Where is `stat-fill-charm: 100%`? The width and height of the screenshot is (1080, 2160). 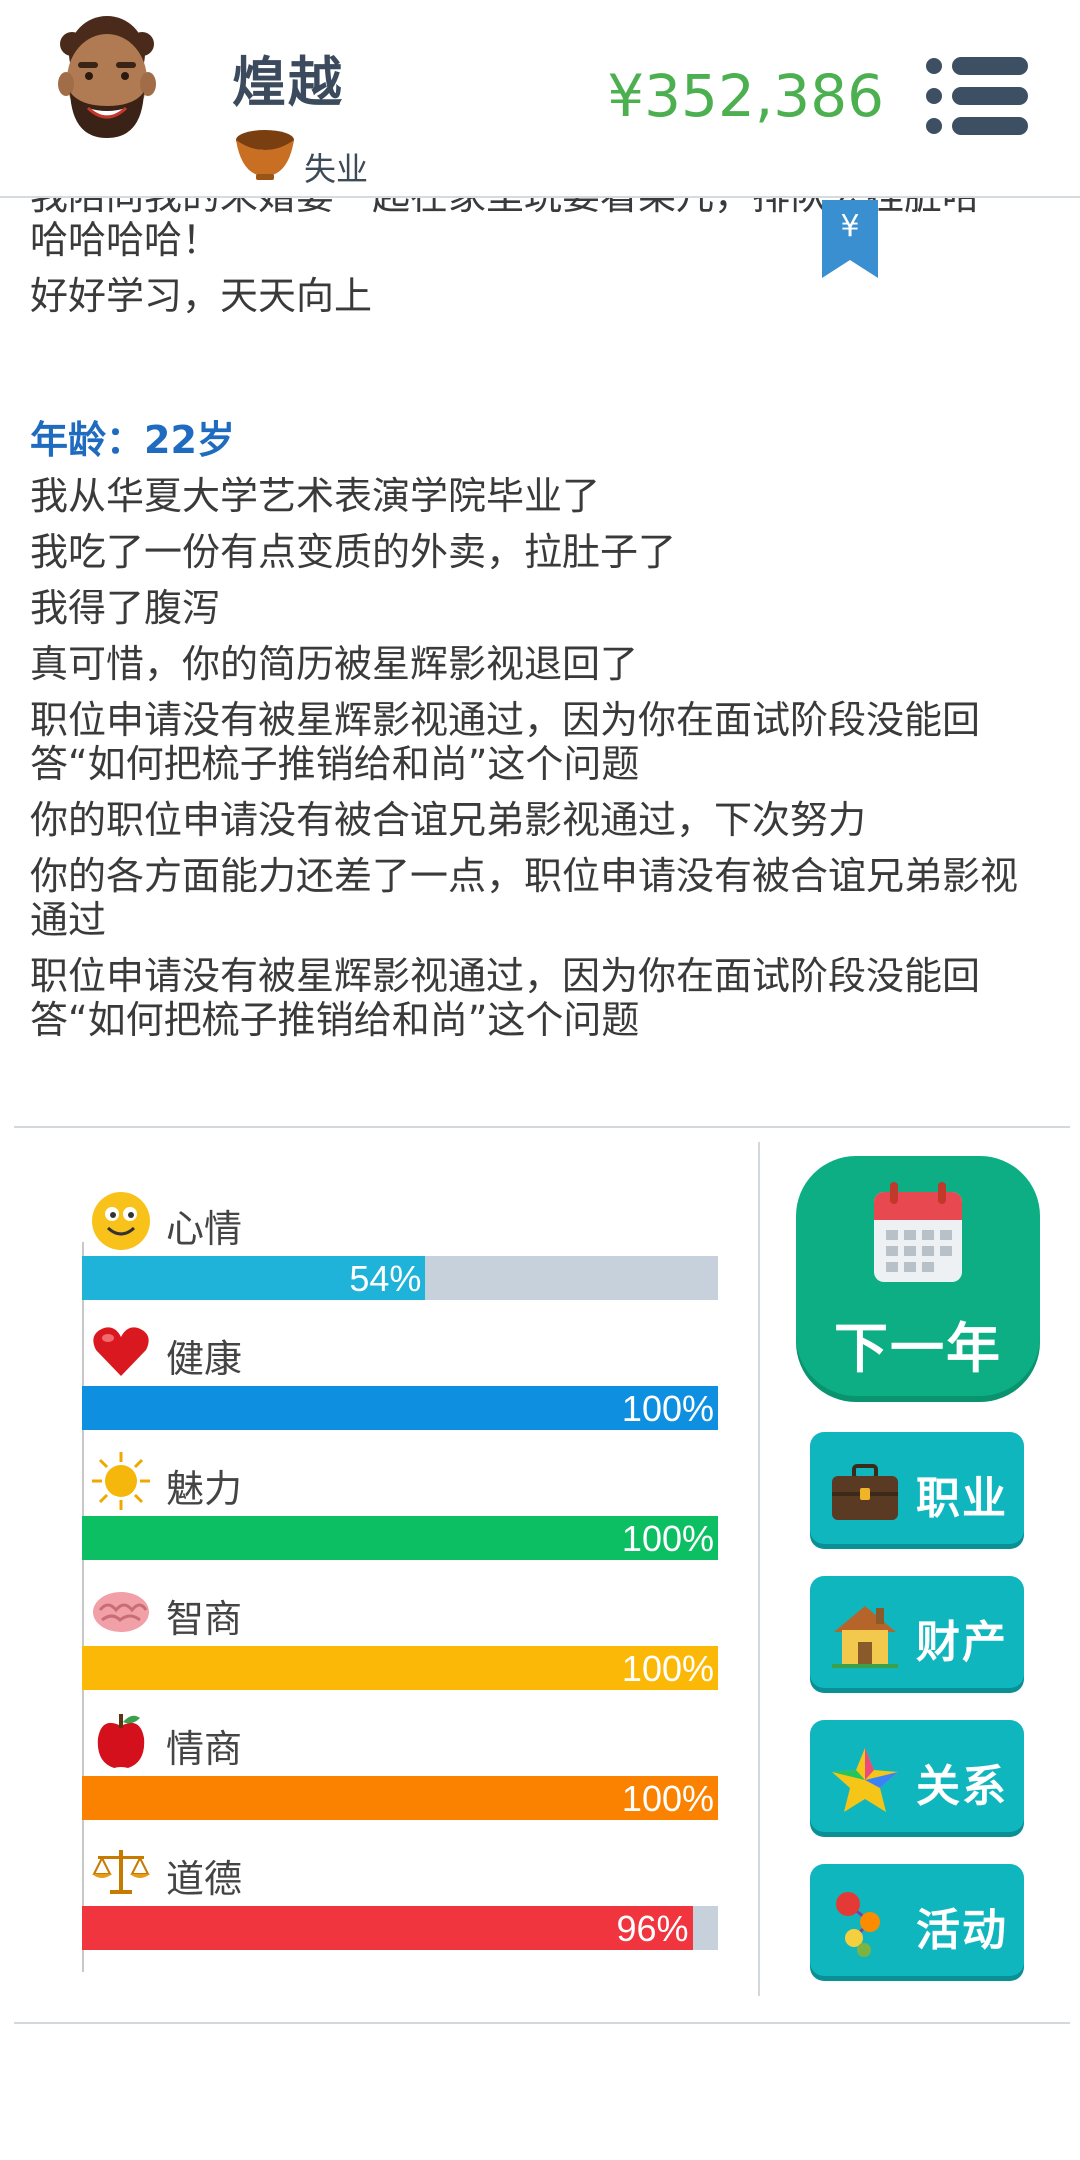 stat-fill-charm: 100% is located at coordinates (400, 1538).